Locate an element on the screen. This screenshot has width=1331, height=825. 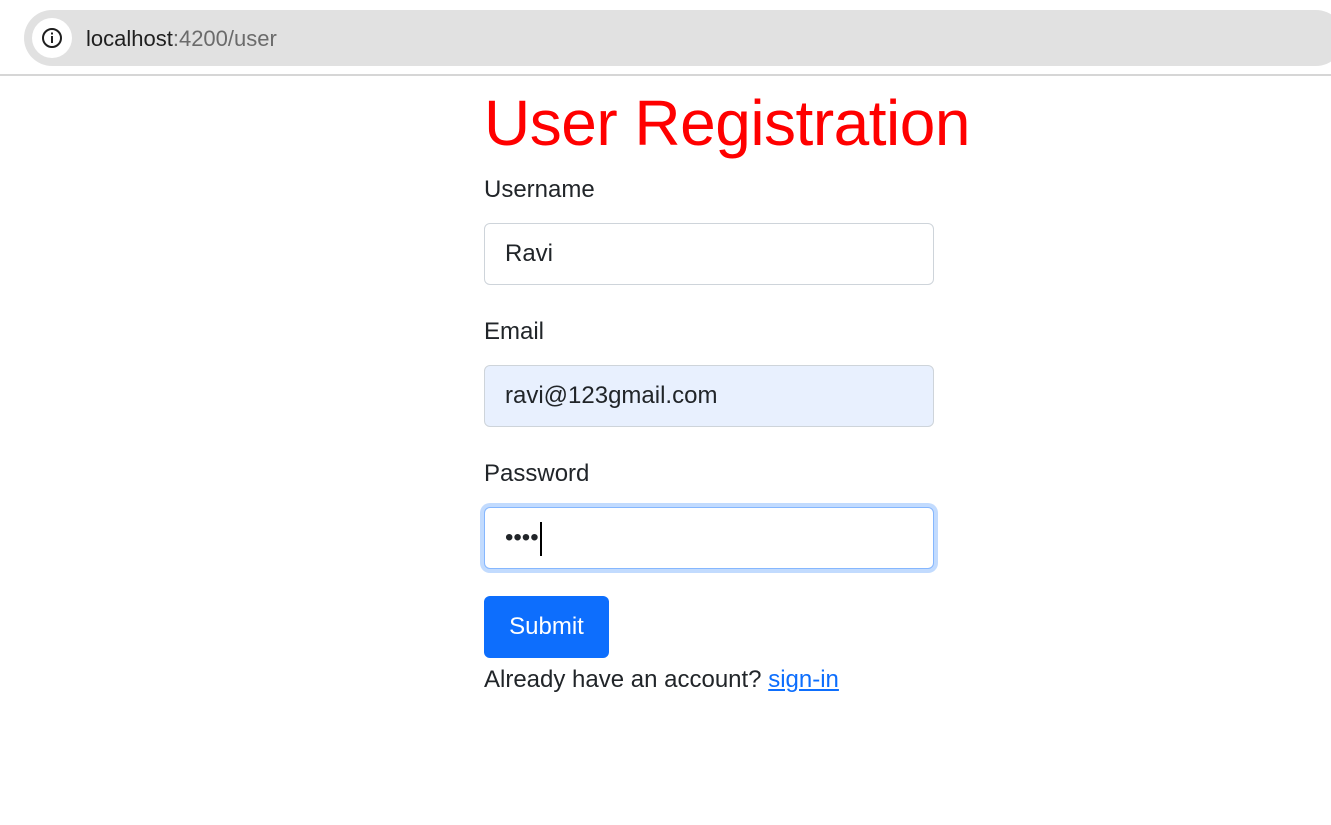
account-prompt-text: Already have an account? is located at coordinates (623, 679).